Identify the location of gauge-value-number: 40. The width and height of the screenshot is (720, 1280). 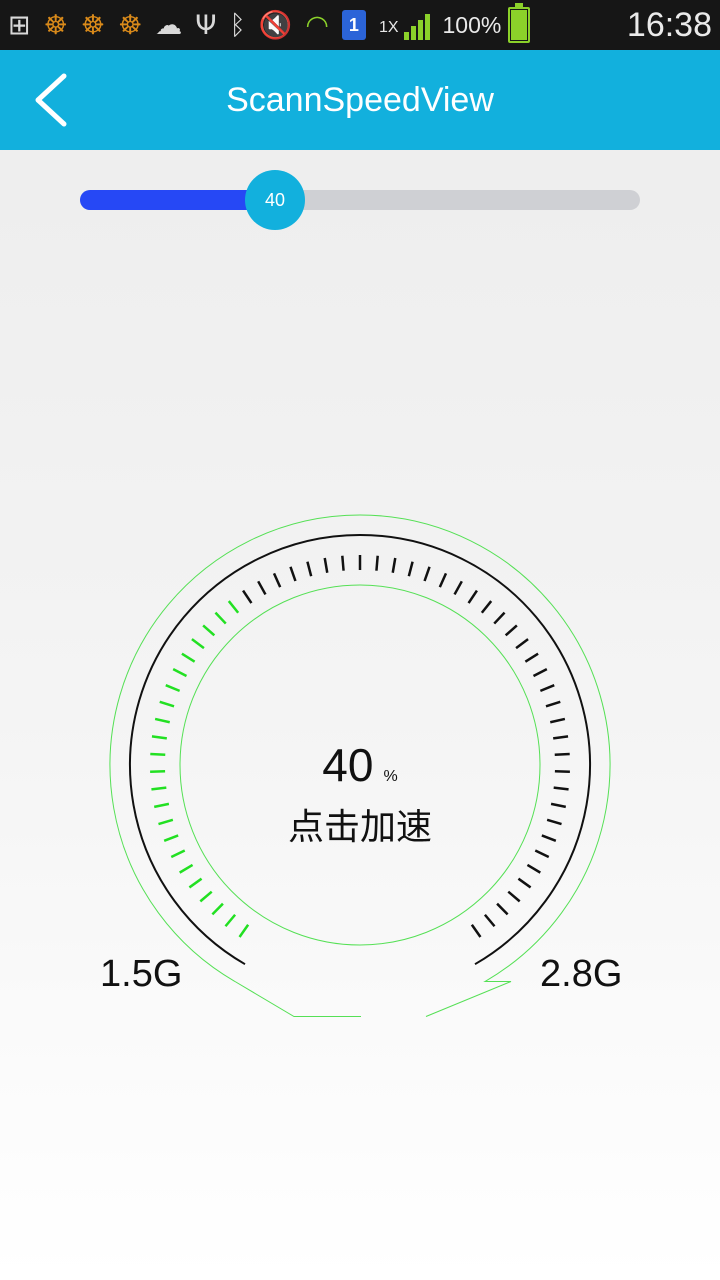
(348, 765).